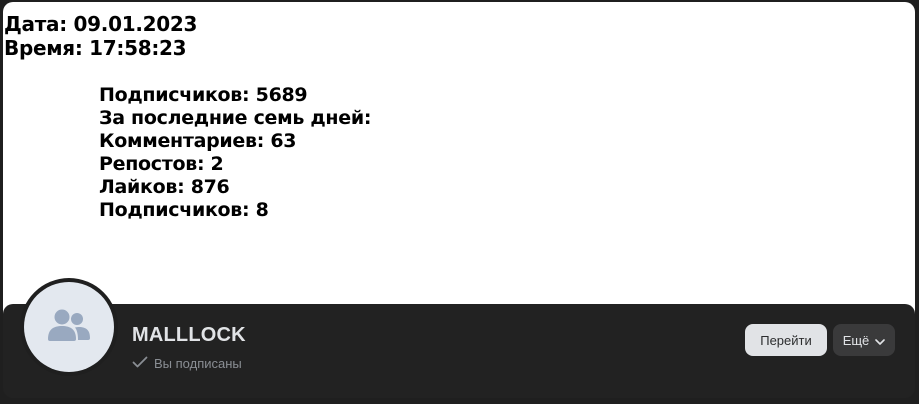 Image resolution: width=919 pixels, height=404 pixels. I want to click on avatar, so click(69, 327).